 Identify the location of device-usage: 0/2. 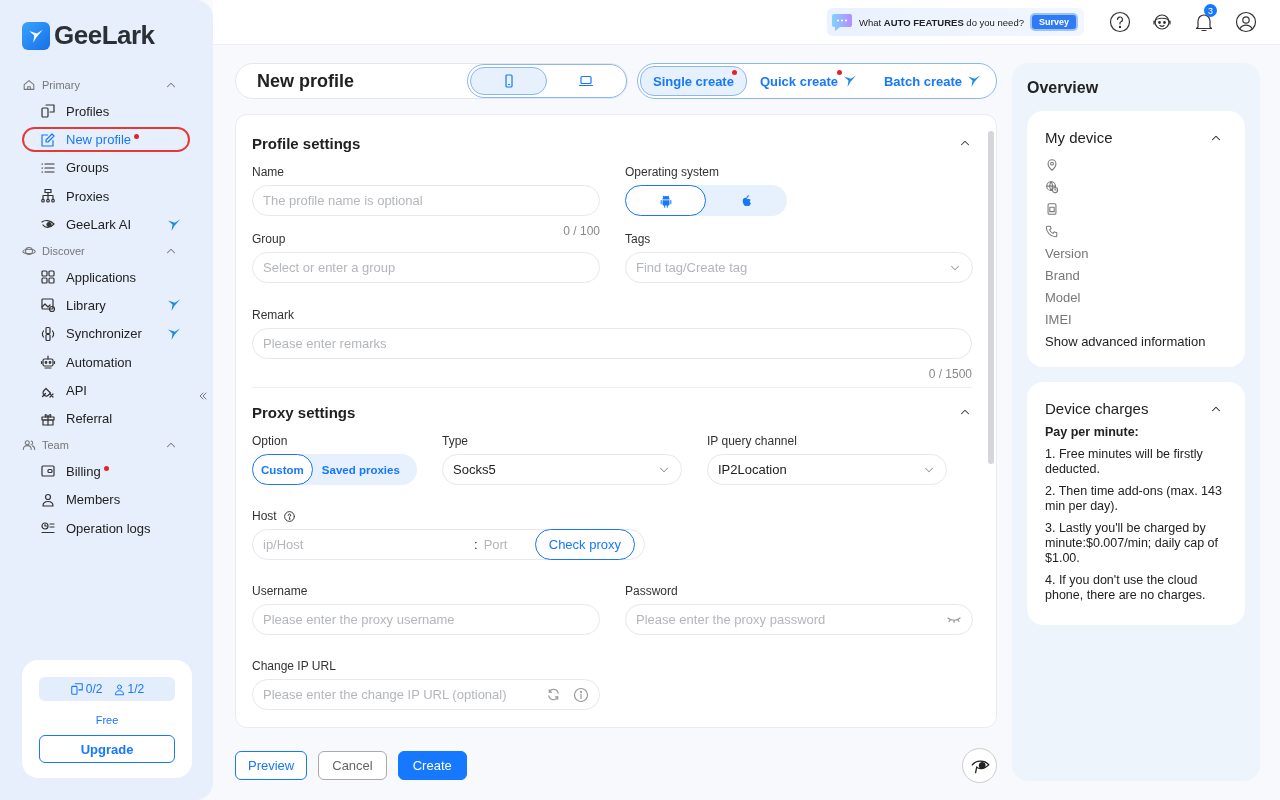
(86, 689).